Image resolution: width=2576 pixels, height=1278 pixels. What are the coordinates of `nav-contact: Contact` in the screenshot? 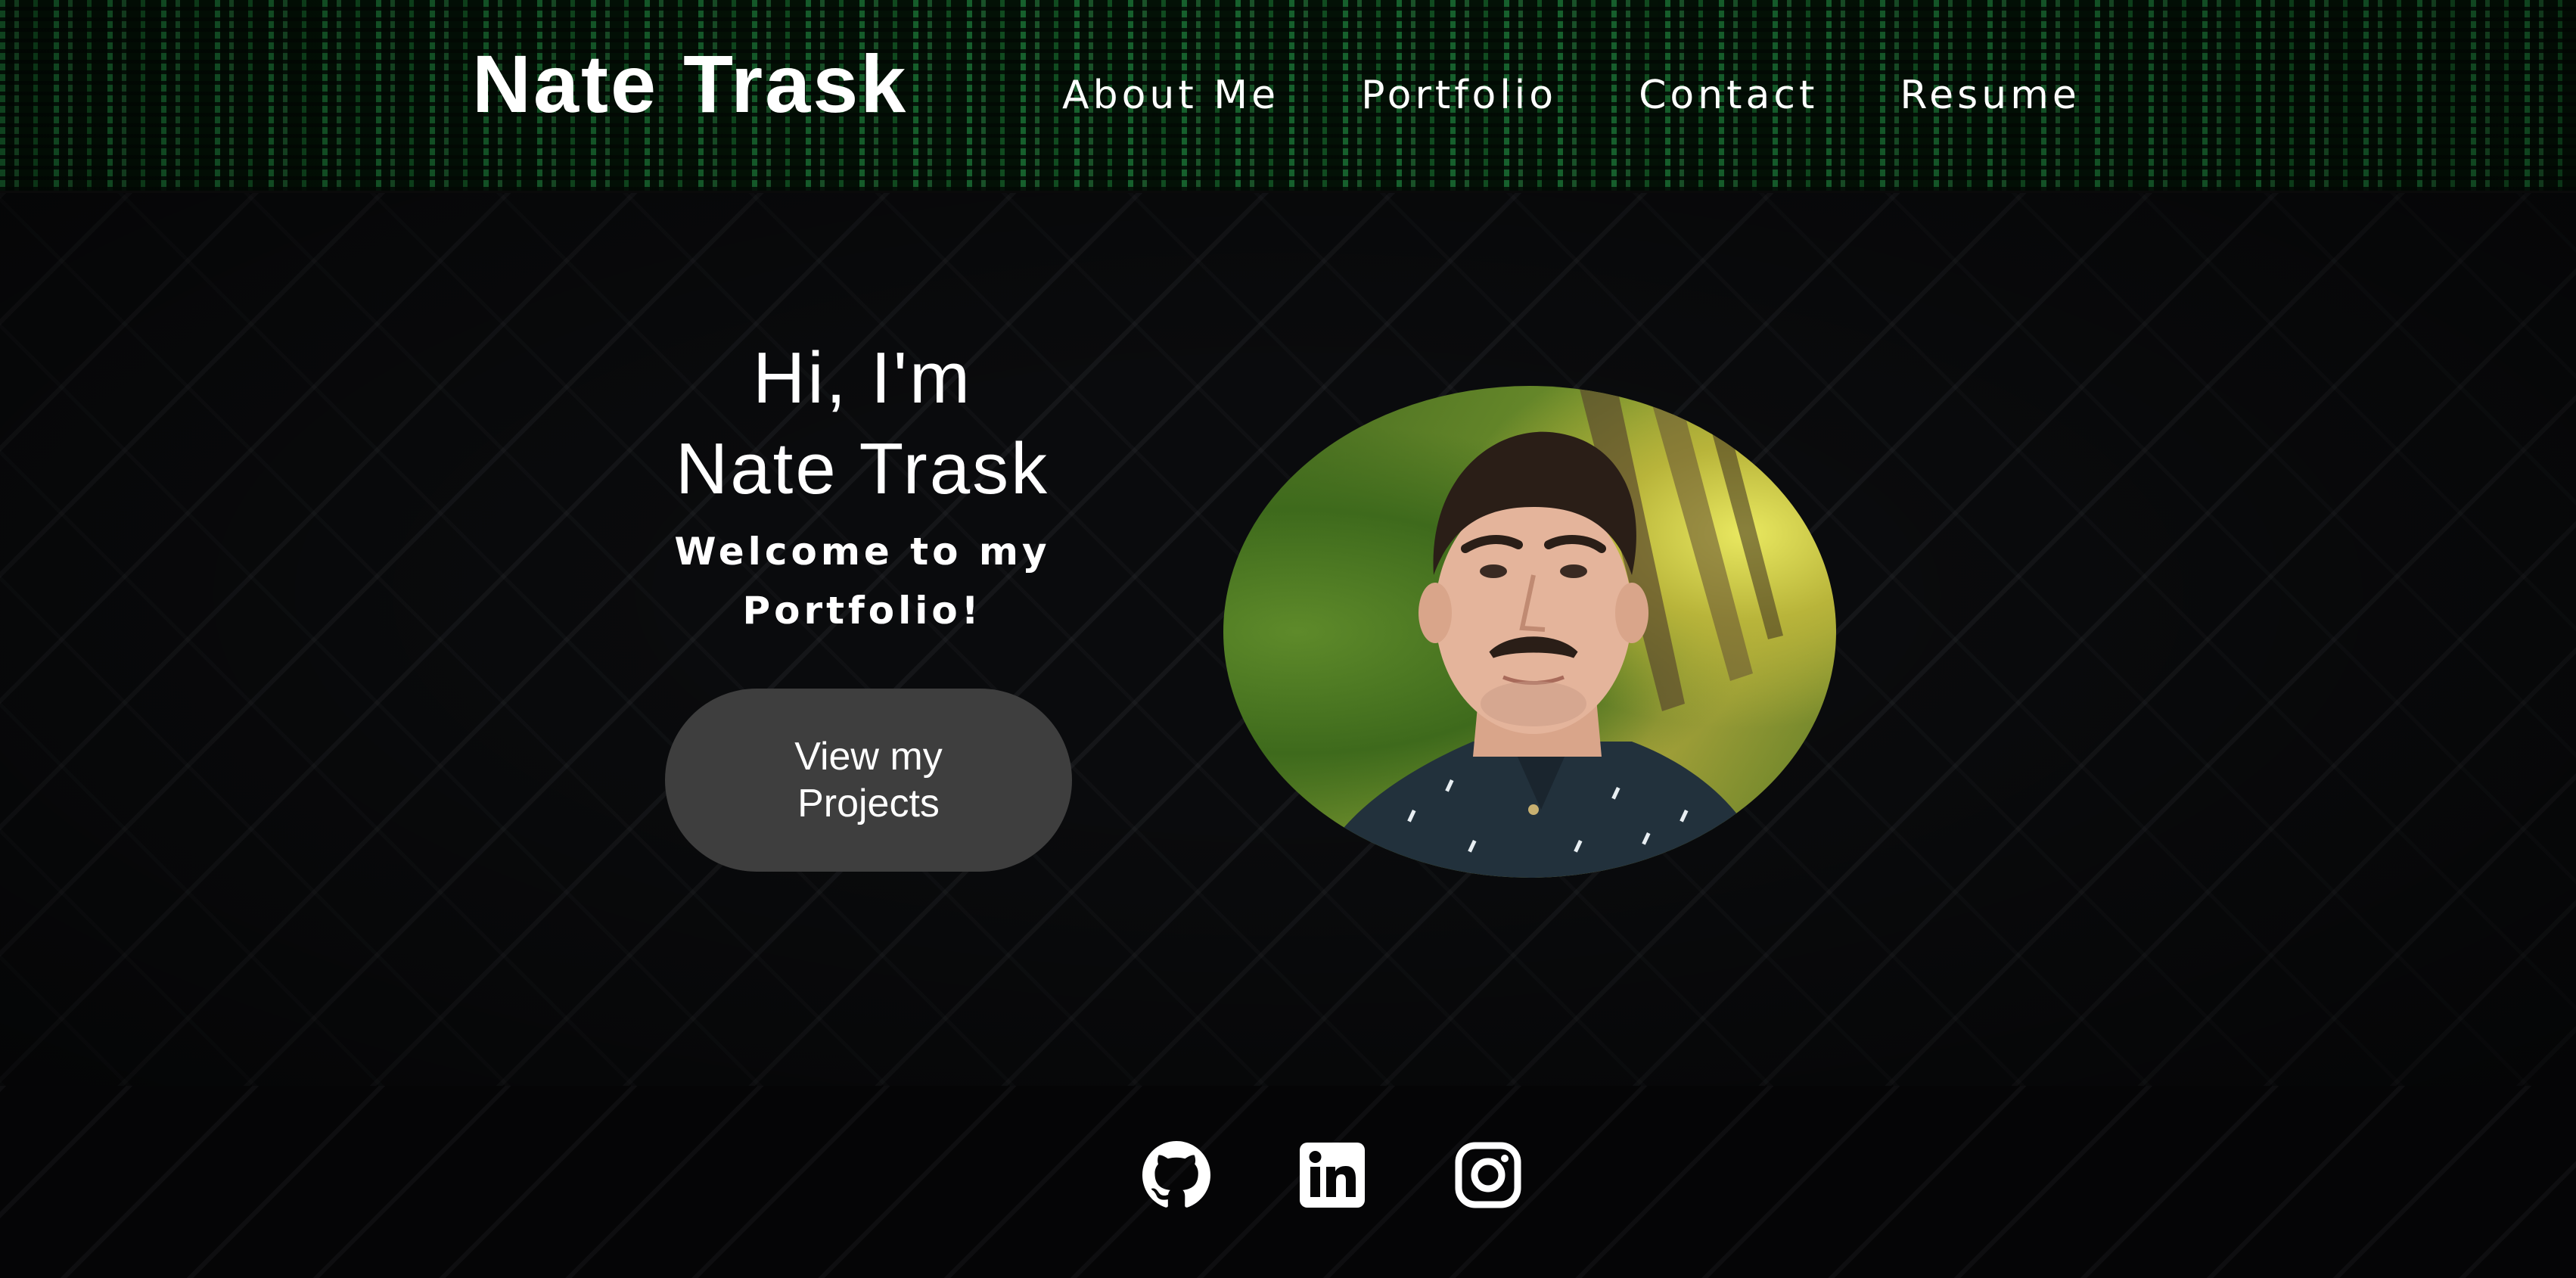 It's located at (1728, 95).